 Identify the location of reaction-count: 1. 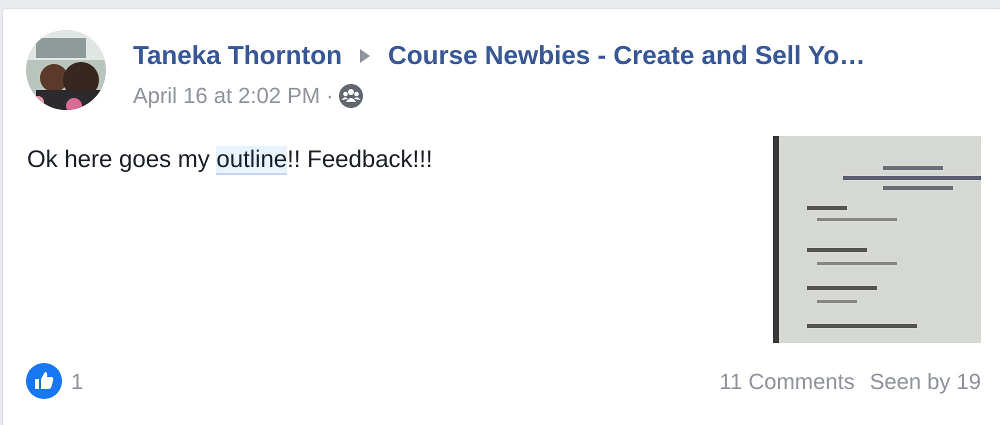
(77, 381).